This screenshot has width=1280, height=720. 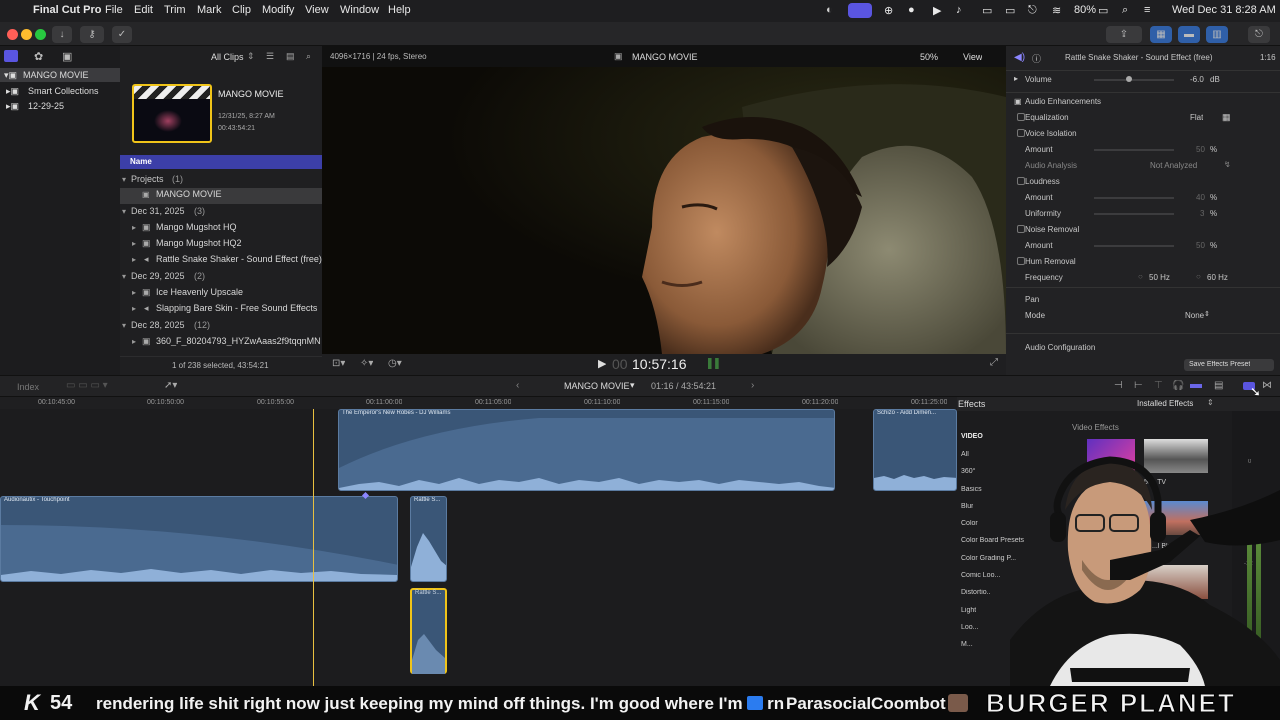 I want to click on menu-clip: Clip, so click(x=241, y=10).